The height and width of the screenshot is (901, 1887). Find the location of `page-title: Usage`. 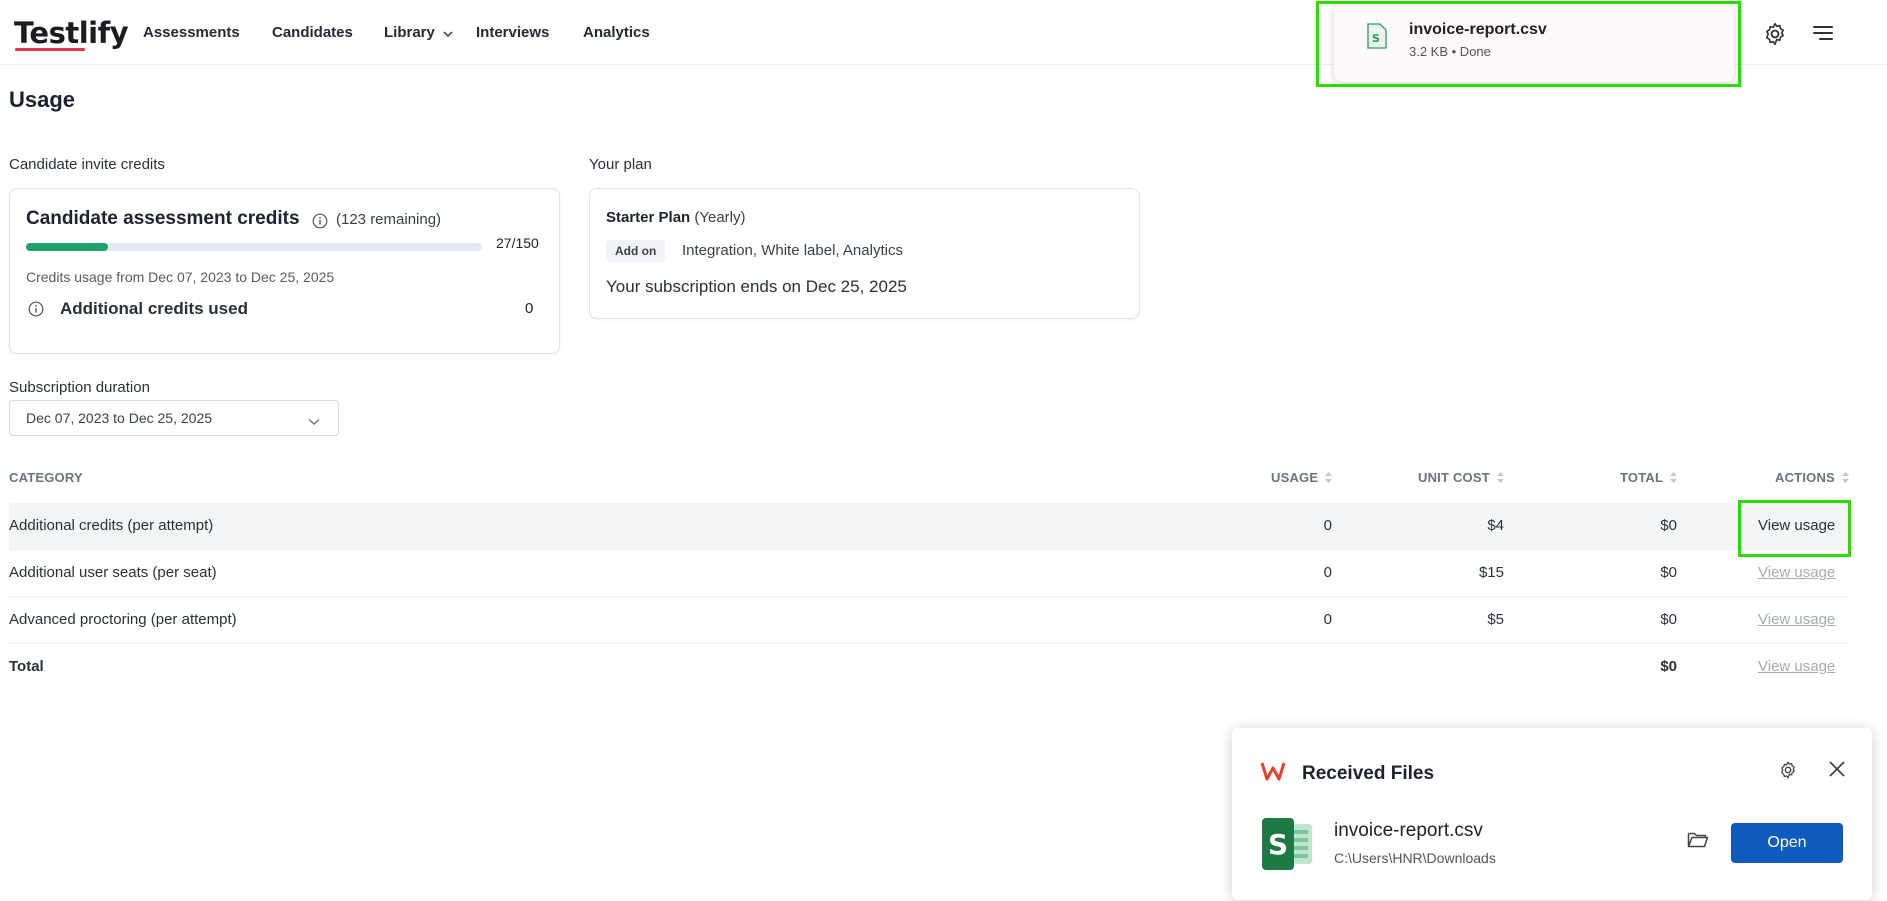

page-title: Usage is located at coordinates (42, 99).